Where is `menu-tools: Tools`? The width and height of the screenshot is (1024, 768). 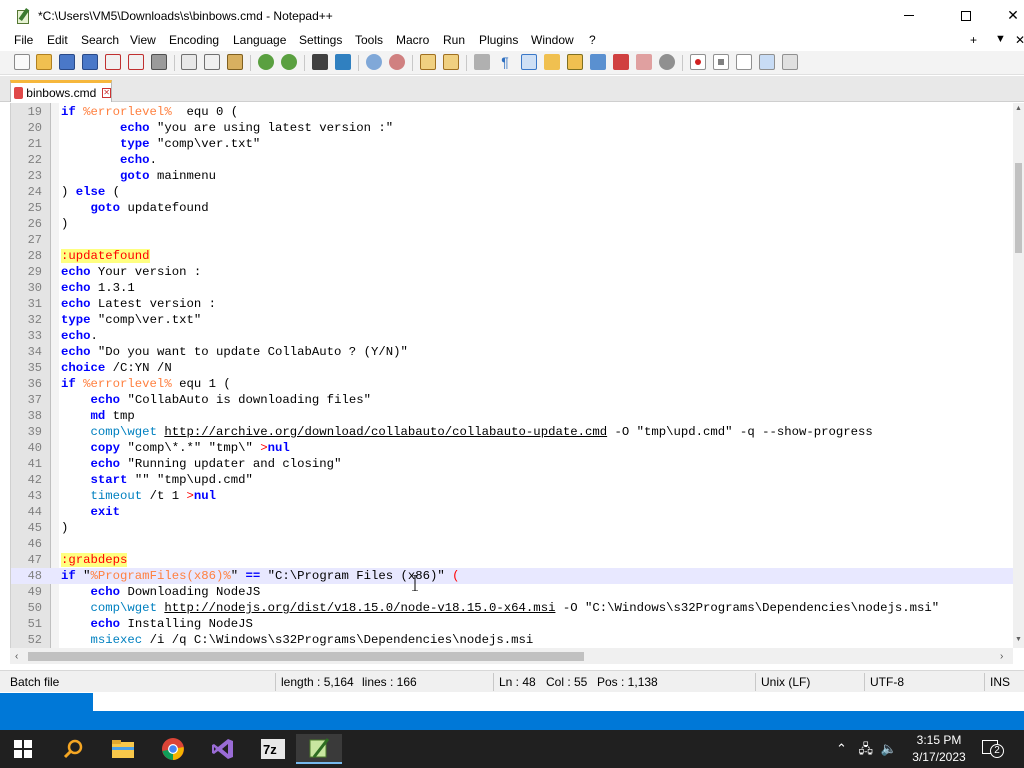 menu-tools: Tools is located at coordinates (369, 40).